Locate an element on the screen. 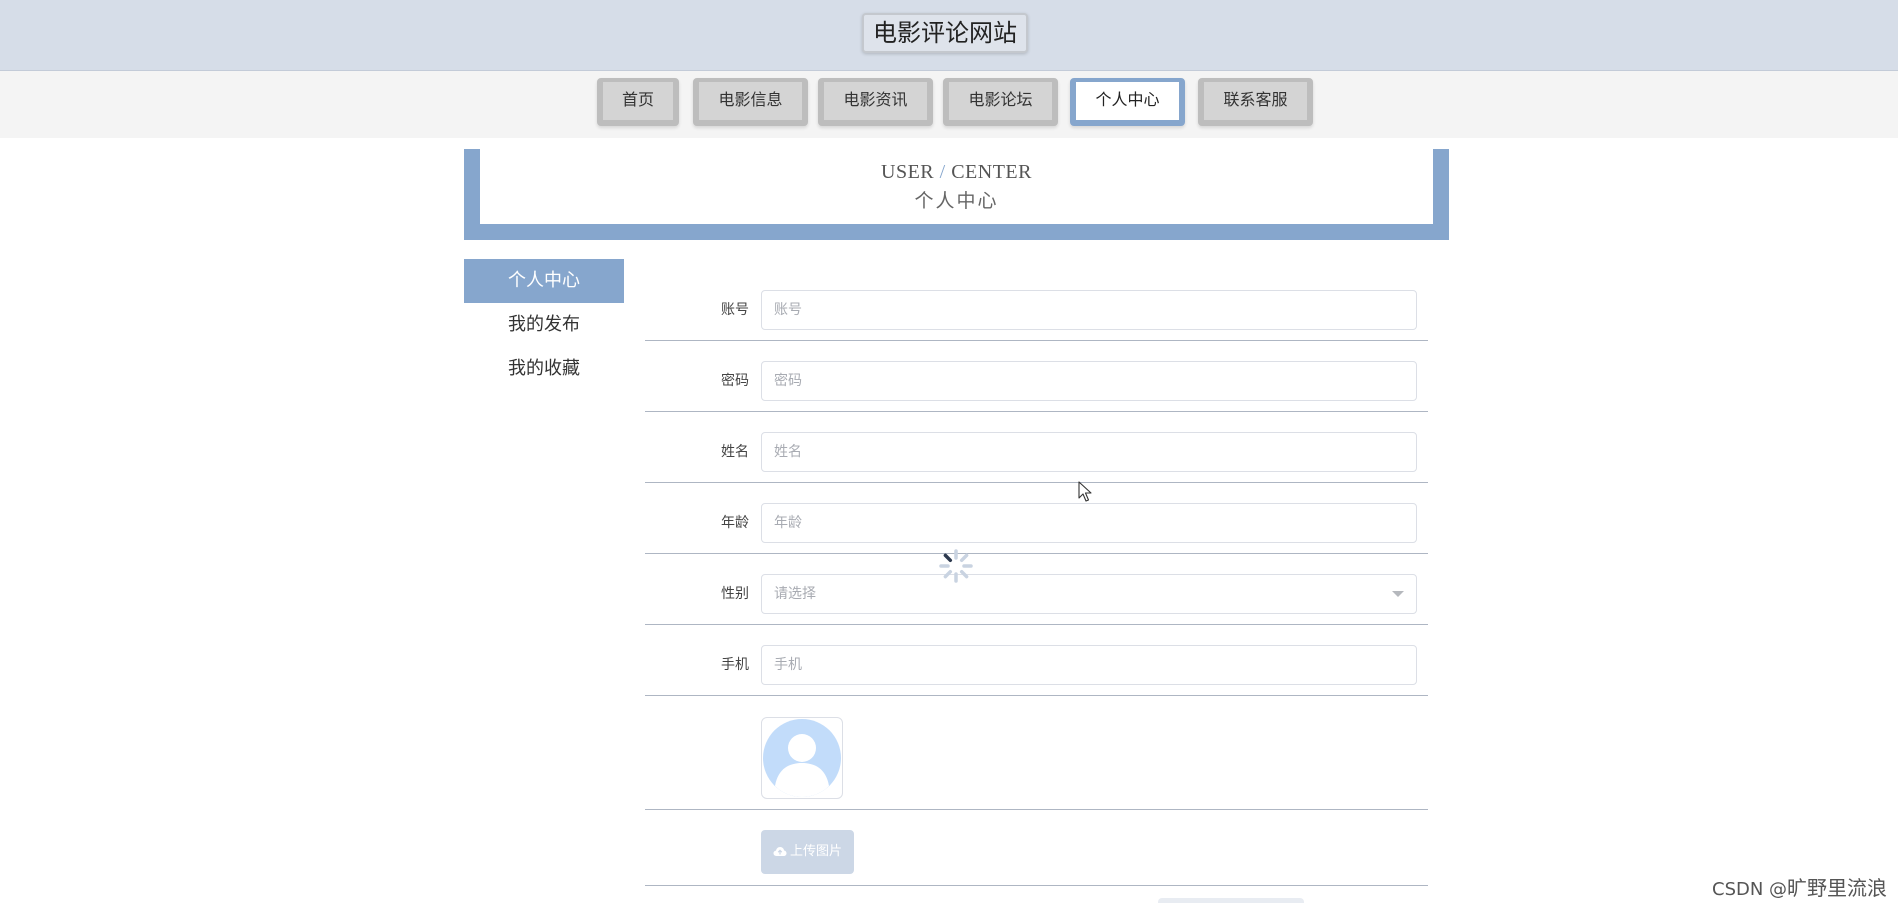  age-input is located at coordinates (1089, 523).